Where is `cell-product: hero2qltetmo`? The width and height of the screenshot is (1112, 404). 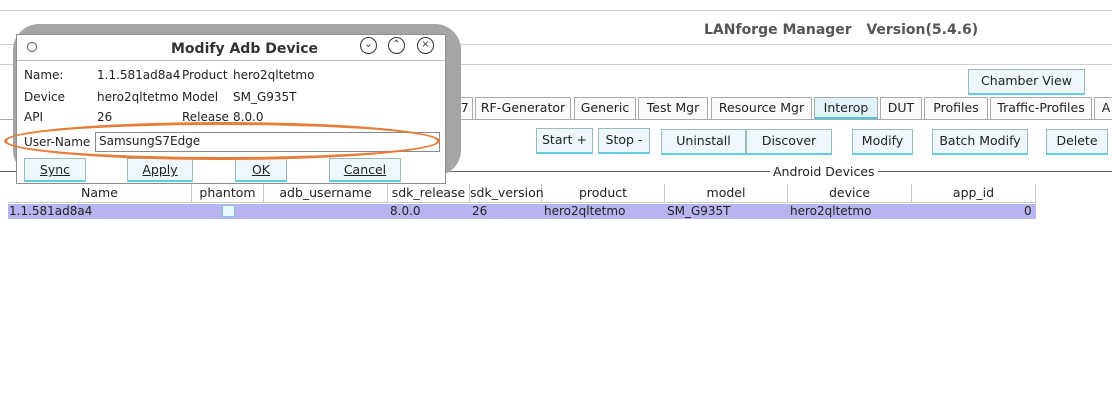
cell-product: hero2qltetmo is located at coordinates (585, 211).